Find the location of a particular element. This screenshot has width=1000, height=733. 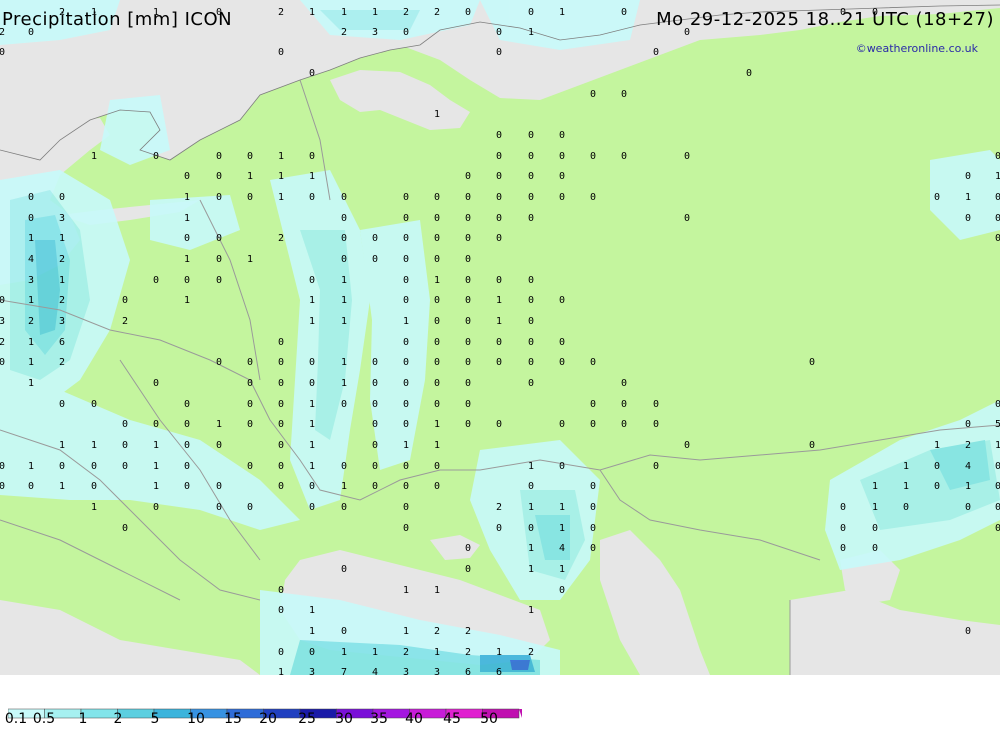

precip-value: 5 is located at coordinates (997, 424).